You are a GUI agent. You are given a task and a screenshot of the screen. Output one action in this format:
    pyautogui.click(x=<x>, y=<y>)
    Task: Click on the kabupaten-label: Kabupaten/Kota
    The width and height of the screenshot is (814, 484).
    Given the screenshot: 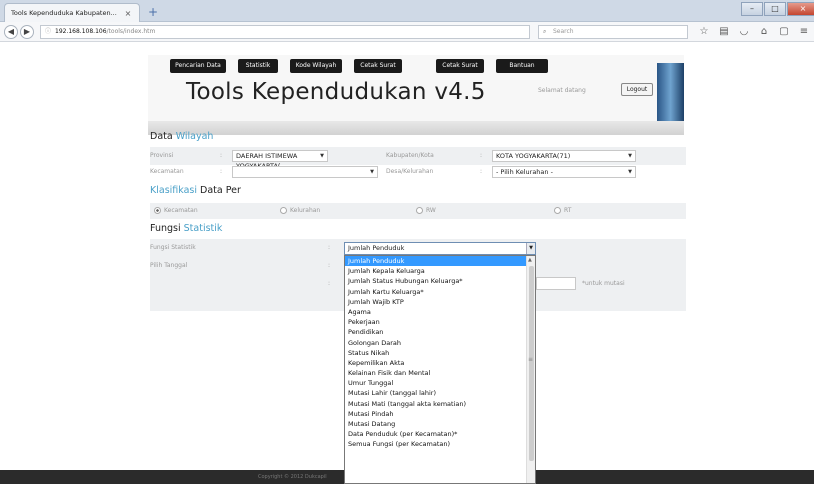 What is the action you would take?
    pyautogui.click(x=410, y=155)
    